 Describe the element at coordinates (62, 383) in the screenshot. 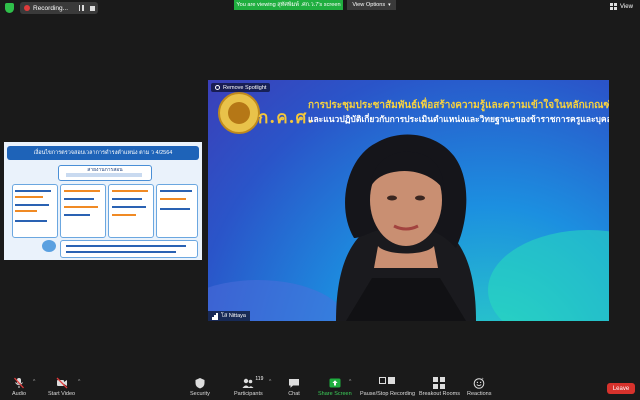

I see `video-camera-off-icon` at that location.